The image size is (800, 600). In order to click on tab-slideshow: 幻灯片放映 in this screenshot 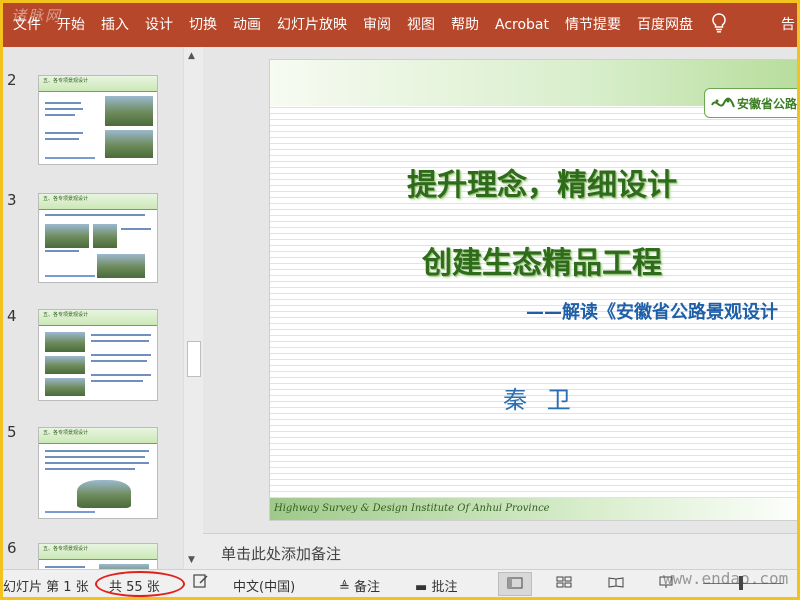, I will do `click(312, 25)`.